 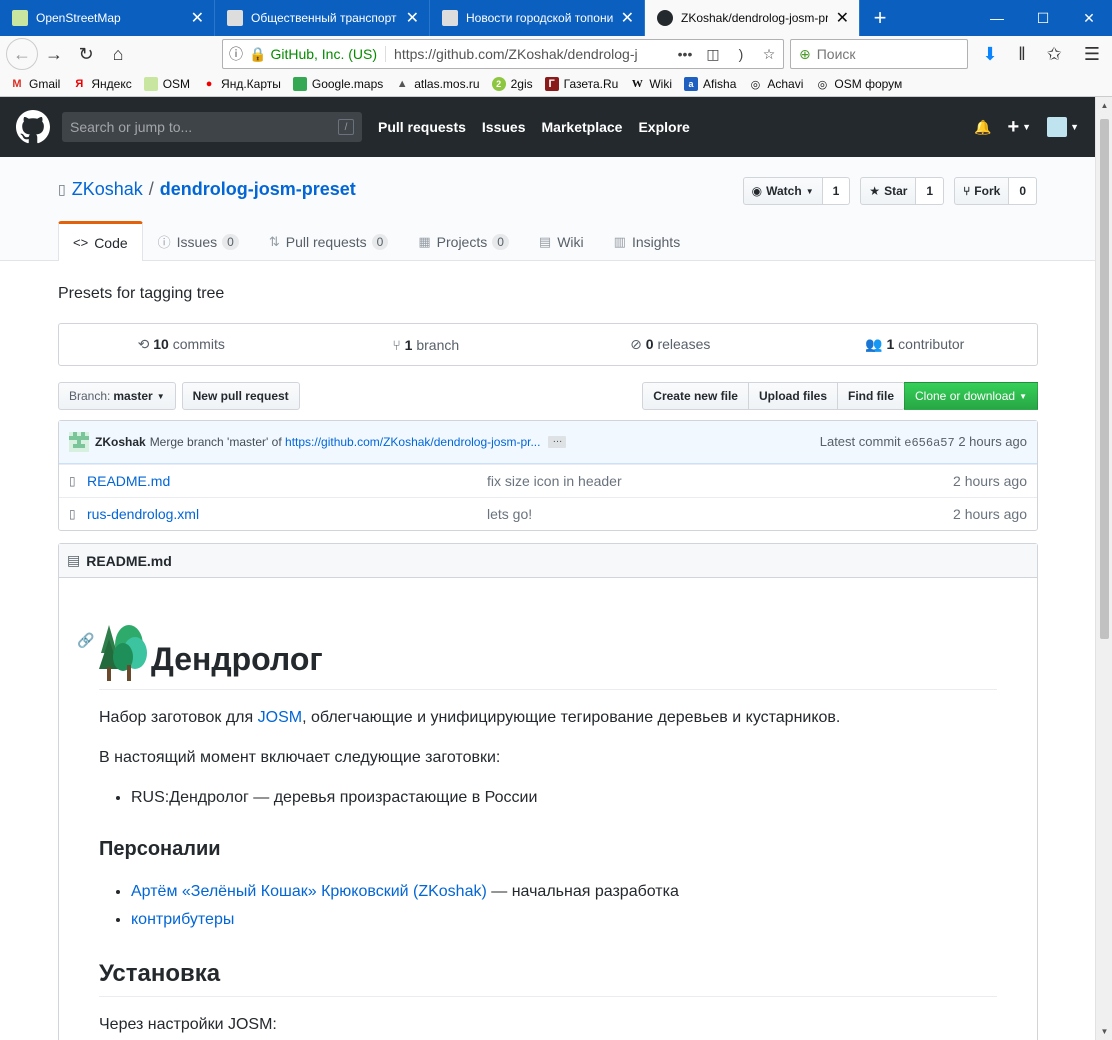 I want to click on nav-marketplace: Marketplace, so click(x=582, y=127).